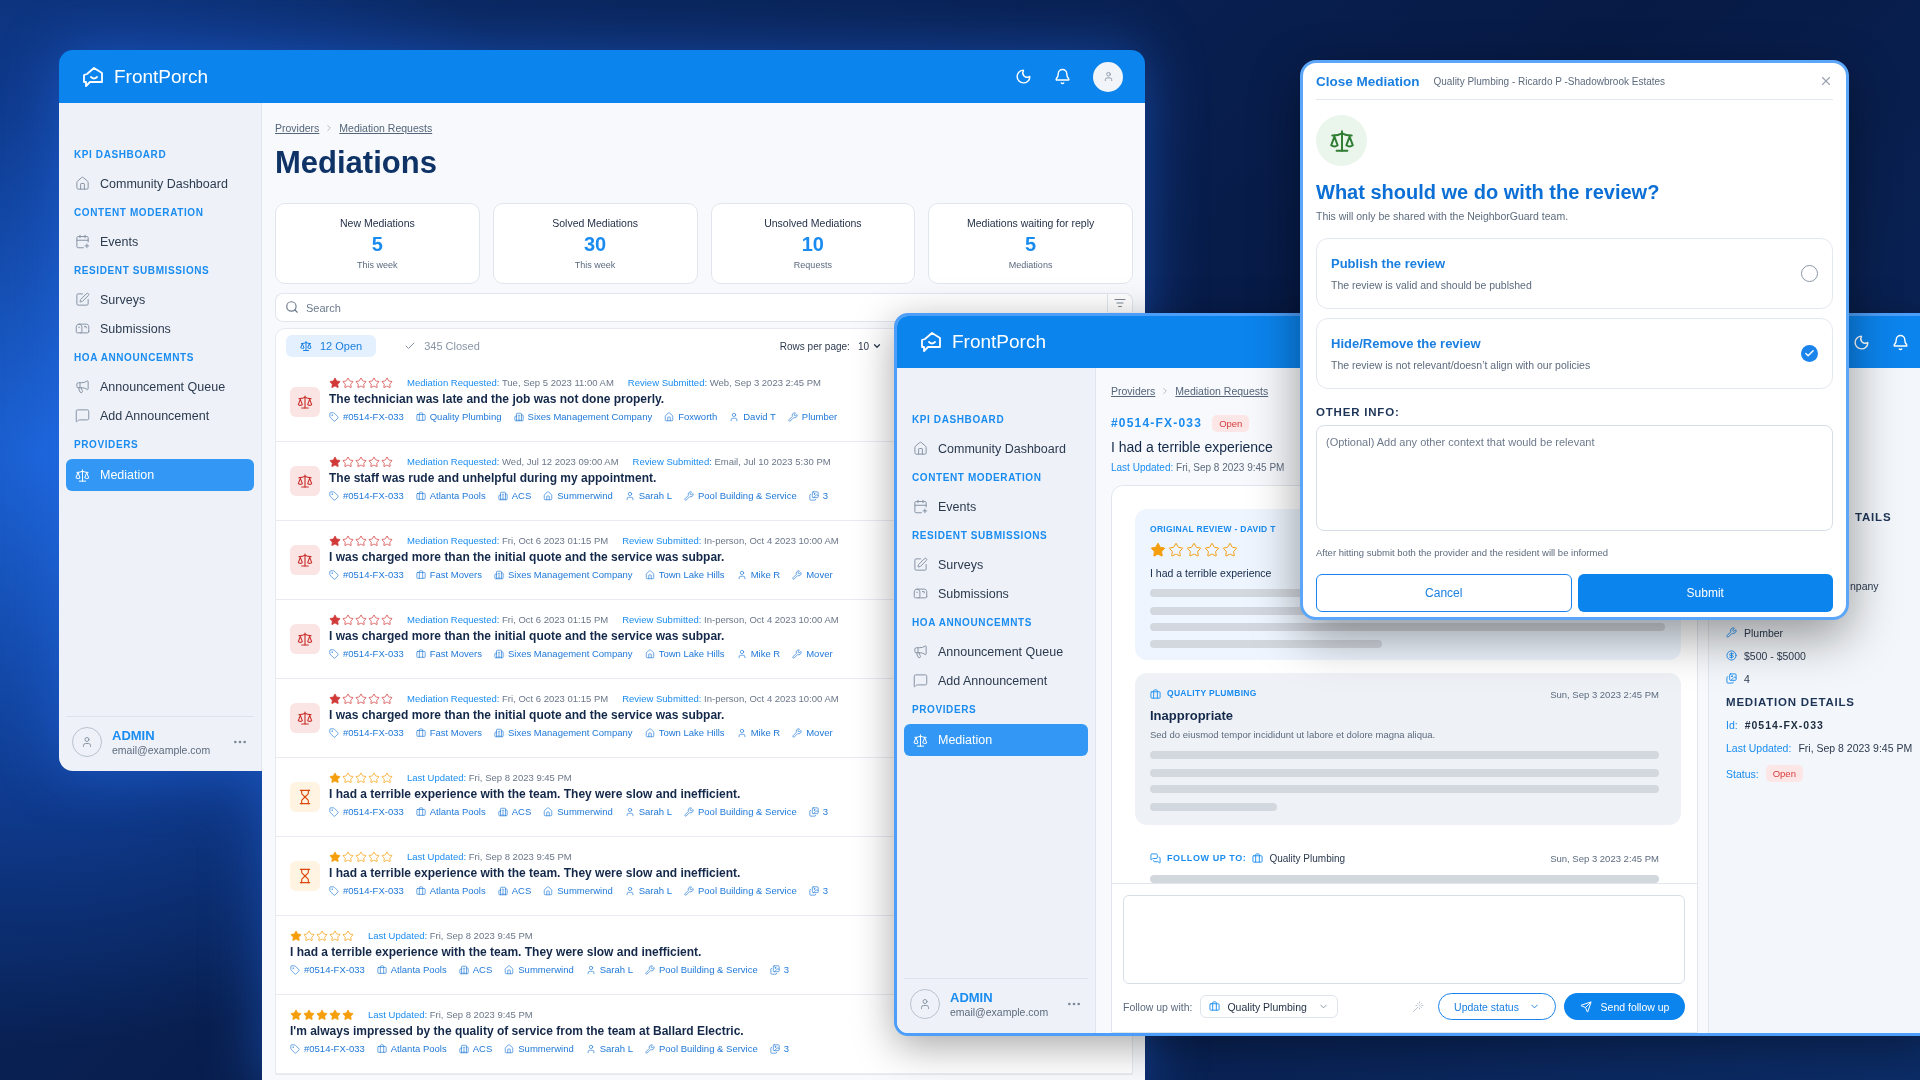 The image size is (1920, 1080). Describe the element at coordinates (1574, 273) in the screenshot. I see `choice-card: Publish the review The review is valid and should be publshed` at that location.